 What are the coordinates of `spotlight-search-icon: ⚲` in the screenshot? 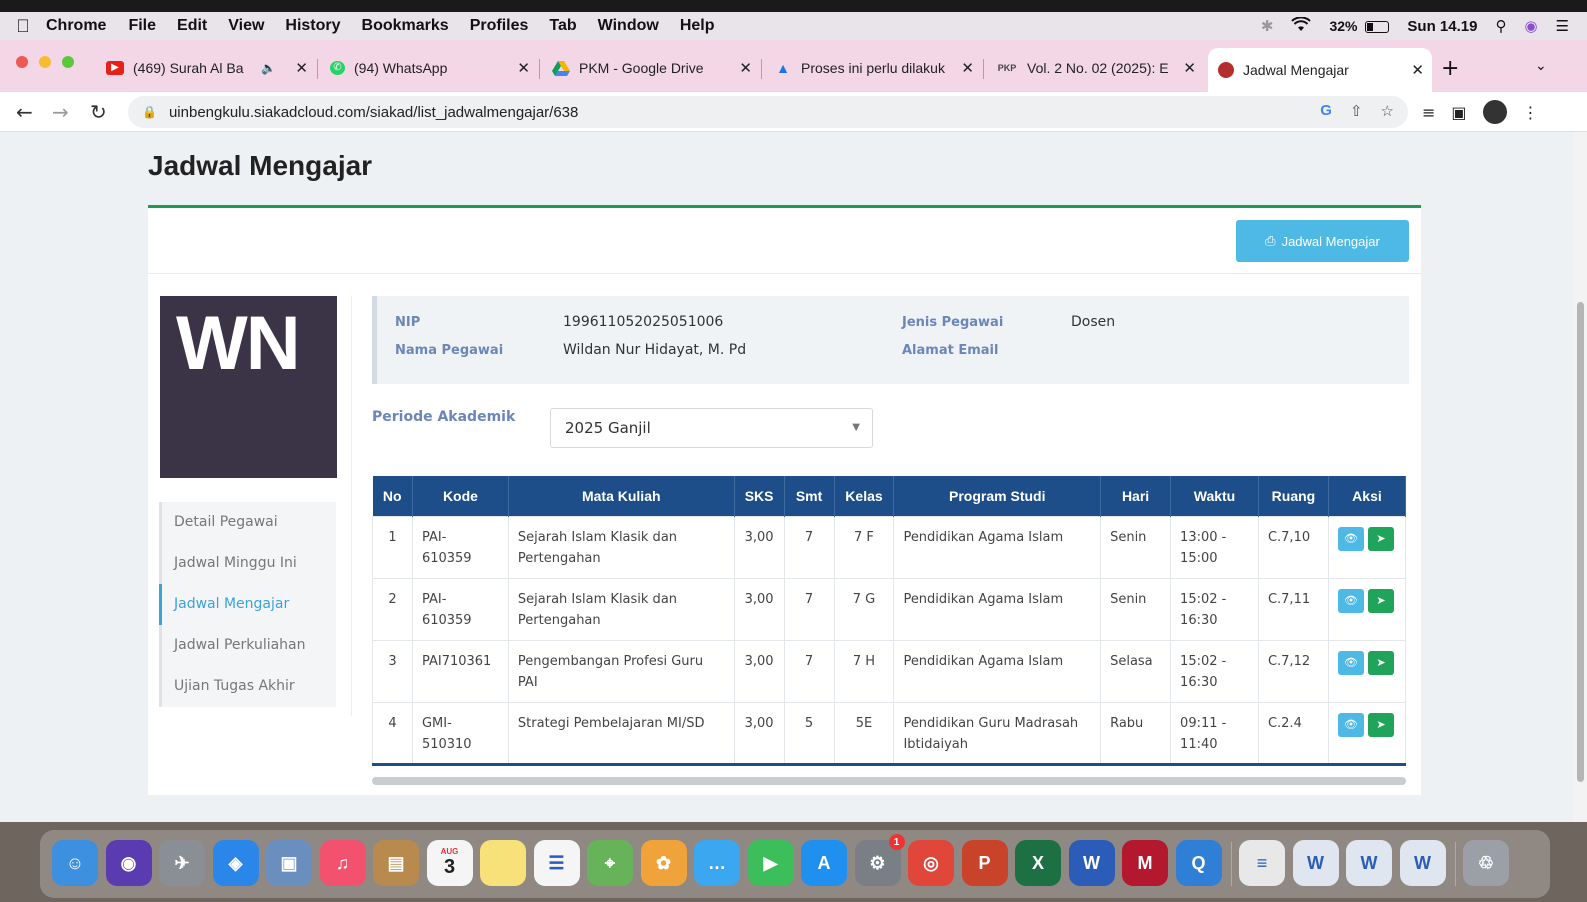 It's located at (1500, 26).